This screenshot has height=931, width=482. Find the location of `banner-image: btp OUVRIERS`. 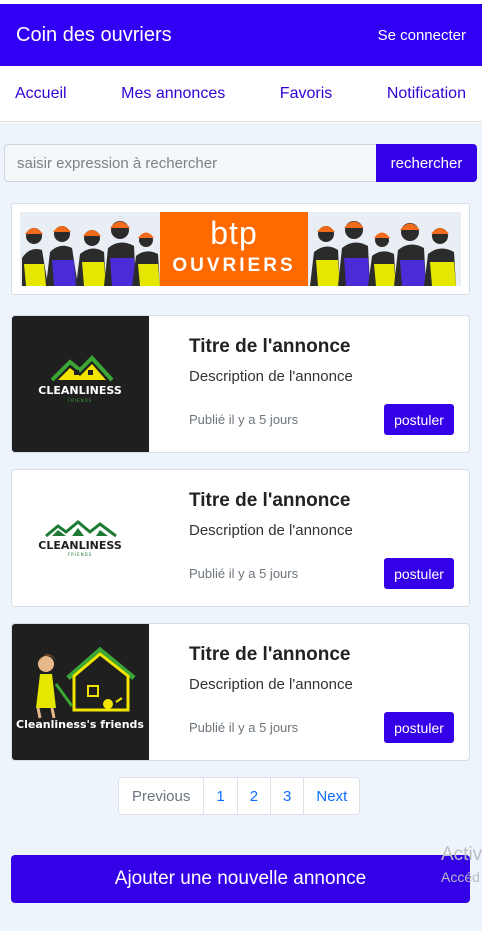

banner-image: btp OUVRIERS is located at coordinates (240, 249).